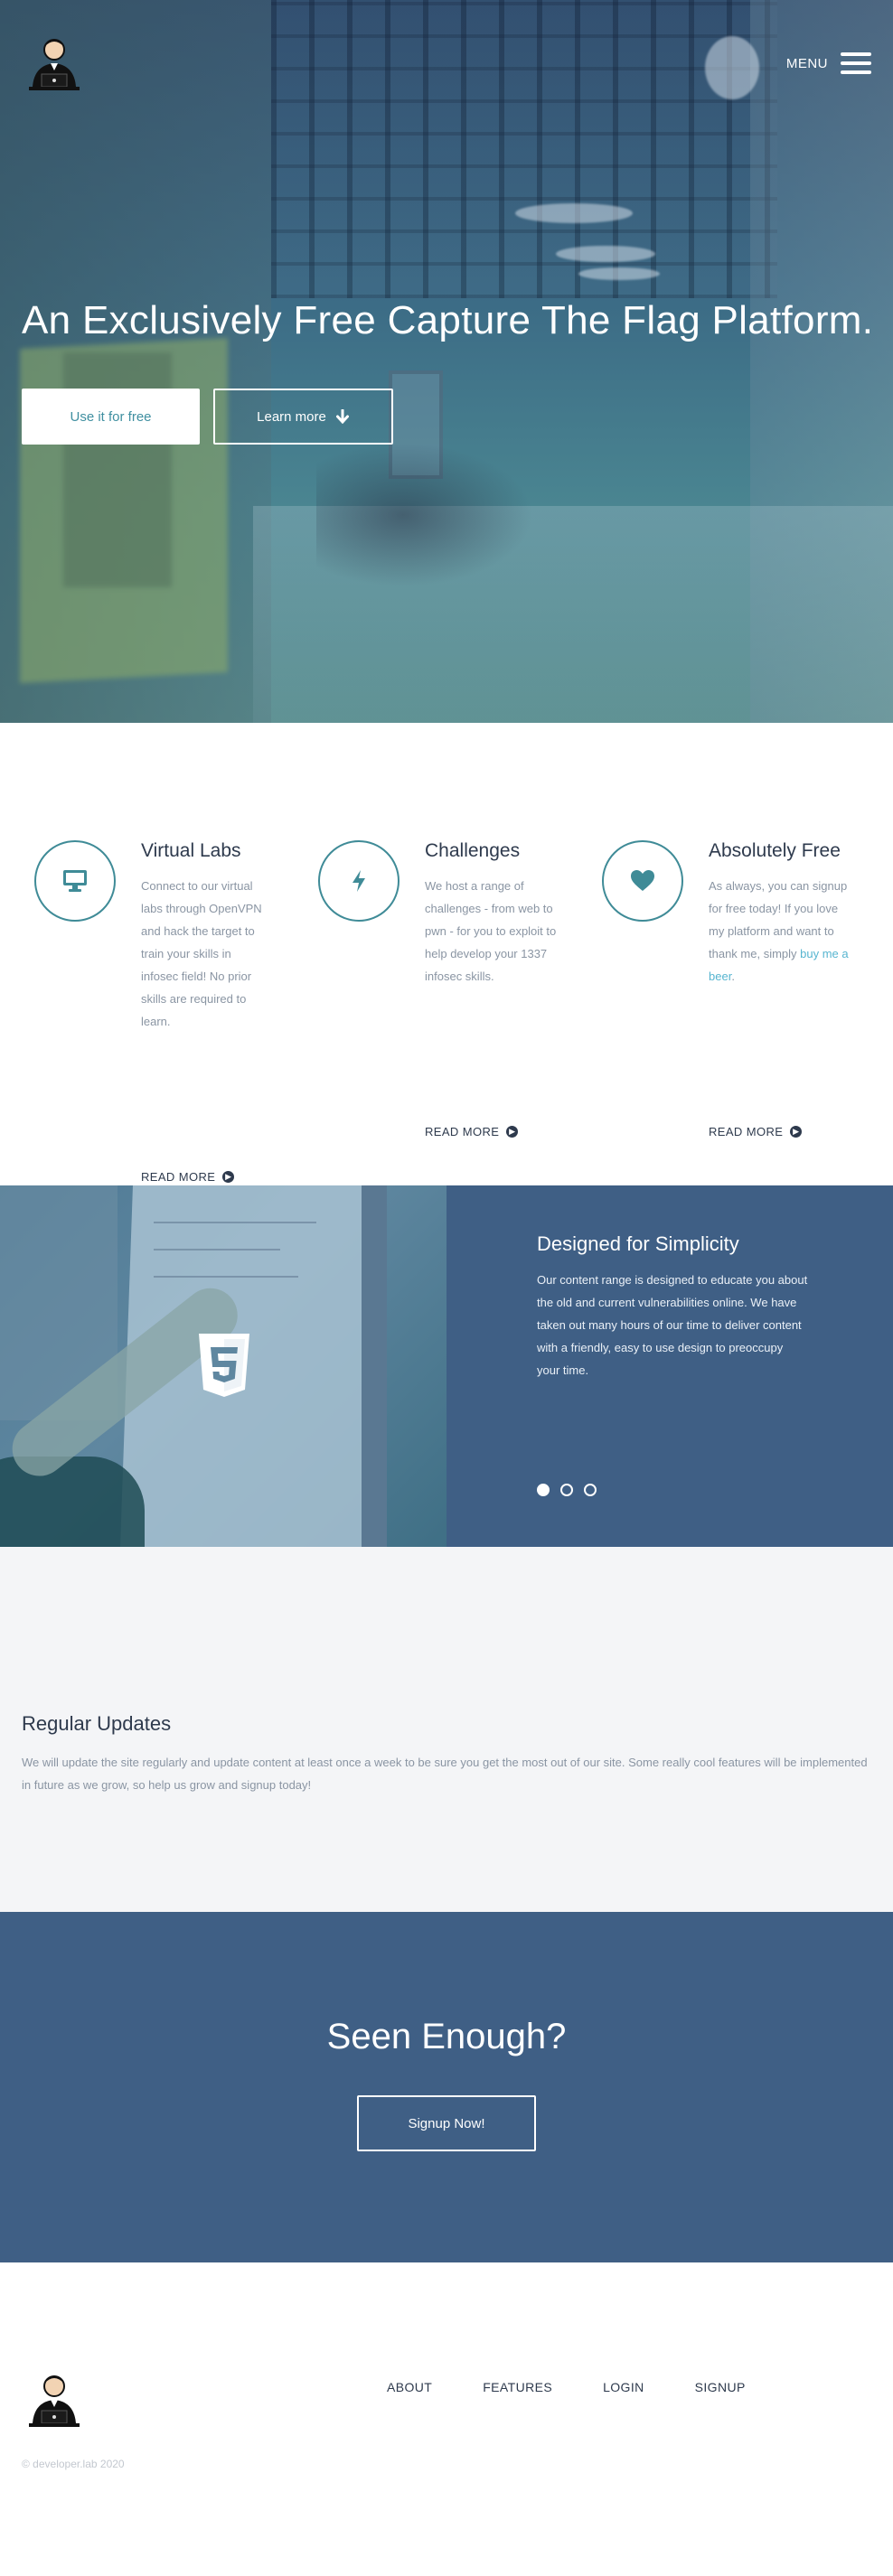 This screenshot has width=893, height=2576. What do you see at coordinates (524, 149) in the screenshot?
I see `hero-background-ceiling` at bounding box center [524, 149].